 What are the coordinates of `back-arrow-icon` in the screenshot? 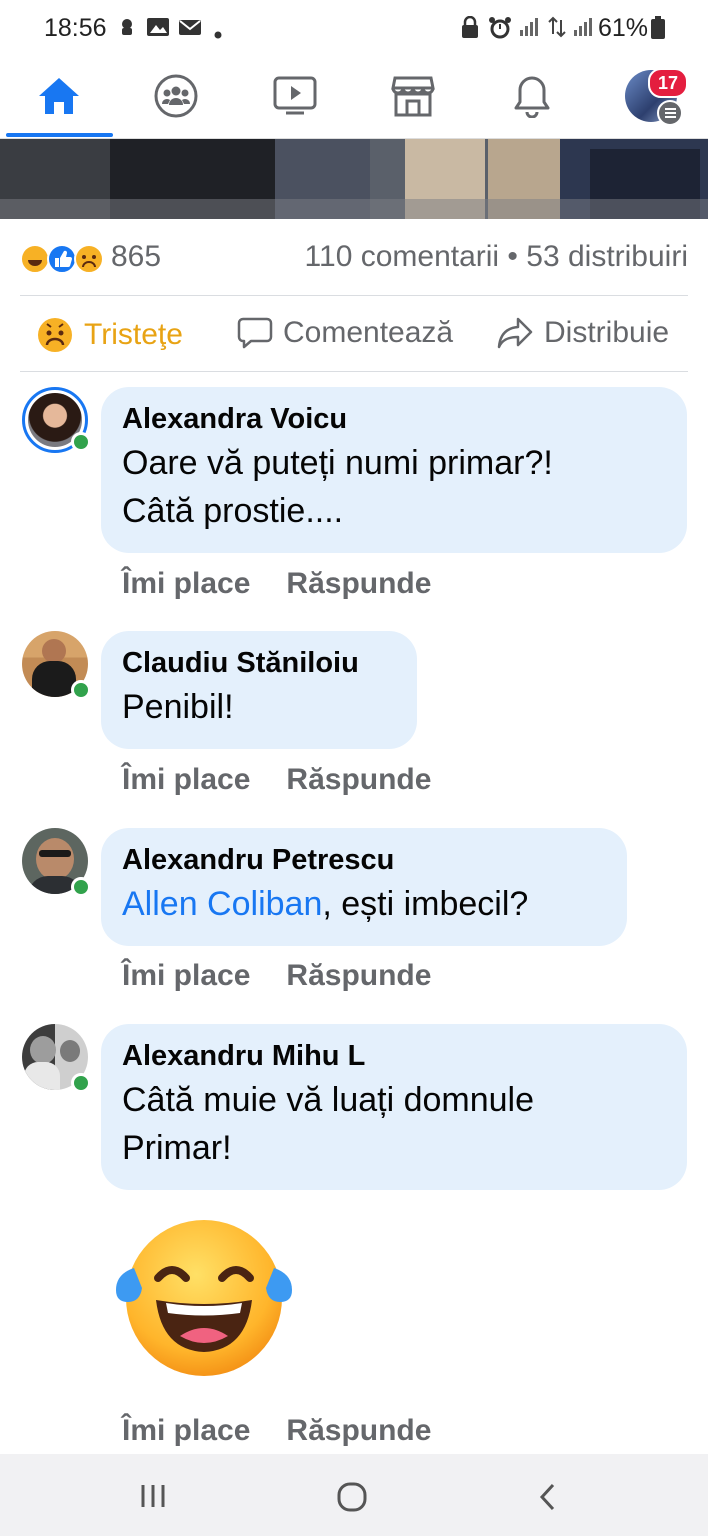 It's located at (547, 1497).